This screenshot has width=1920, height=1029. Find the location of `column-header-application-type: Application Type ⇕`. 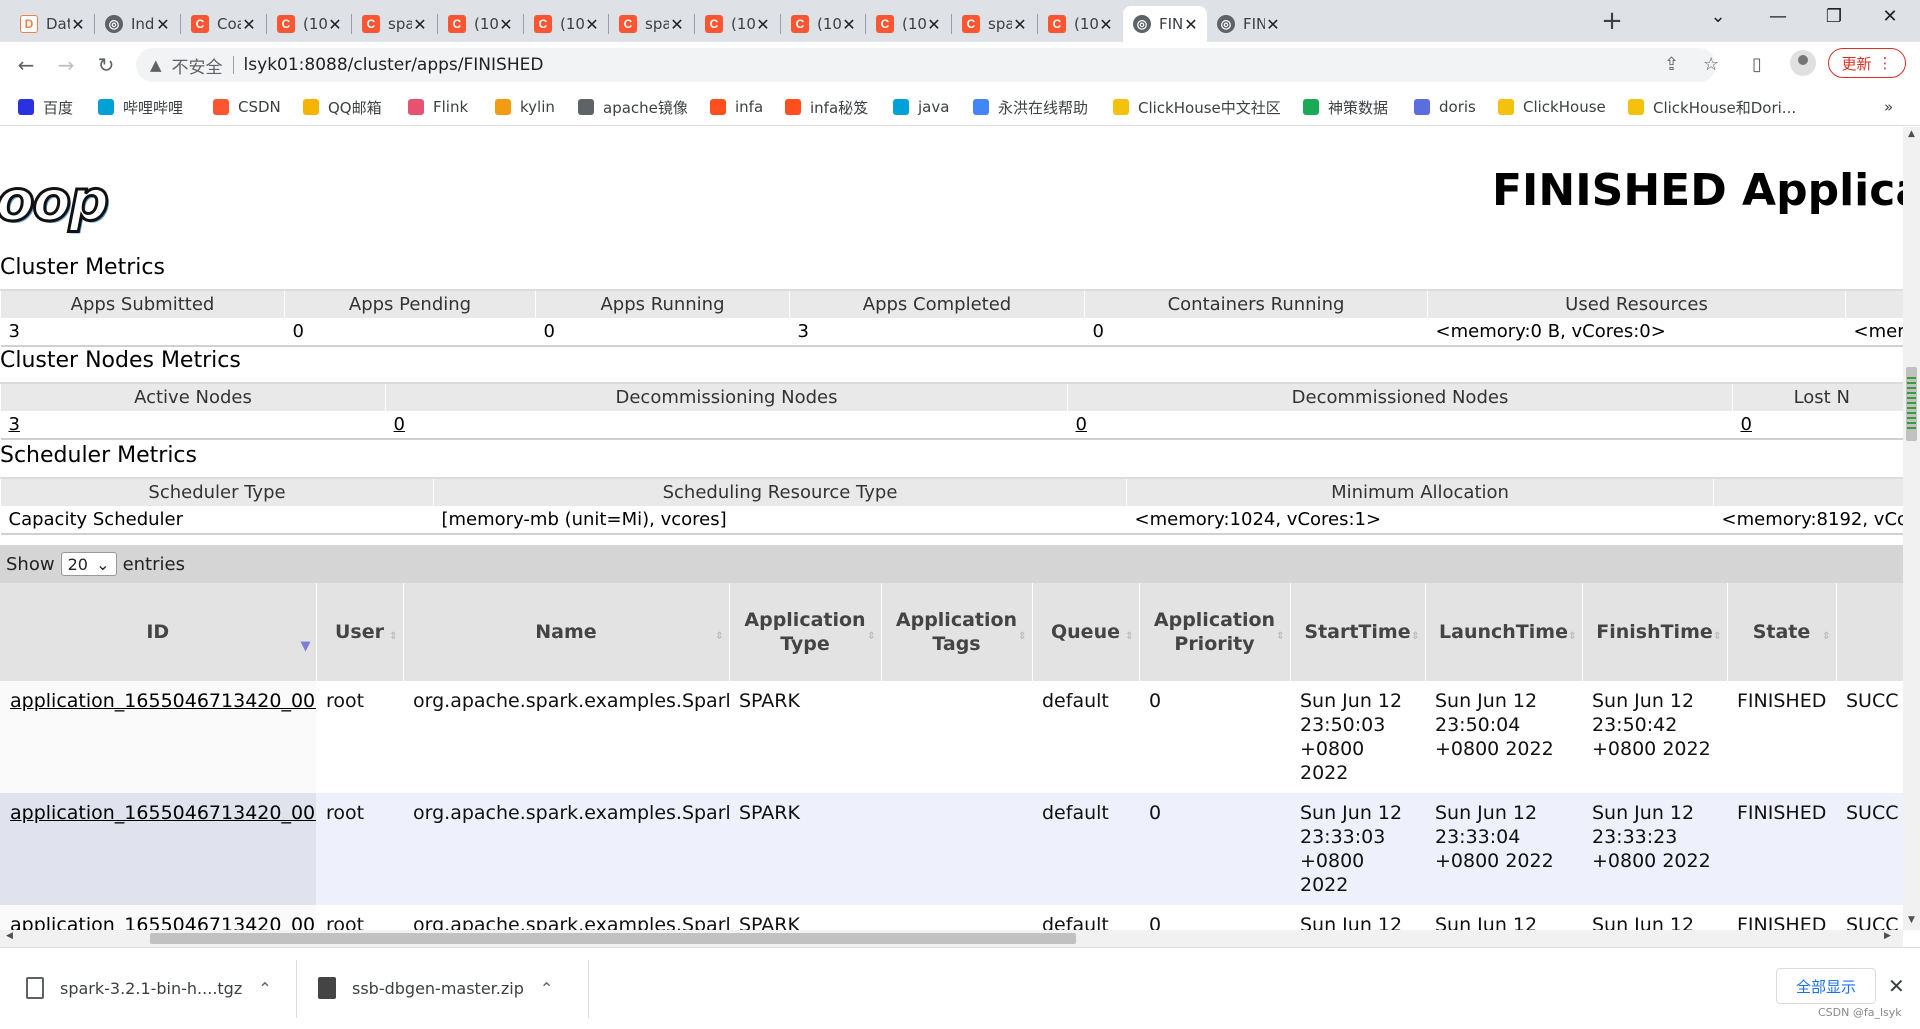

column-header-application-type: Application Type ⇕ is located at coordinates (805, 632).